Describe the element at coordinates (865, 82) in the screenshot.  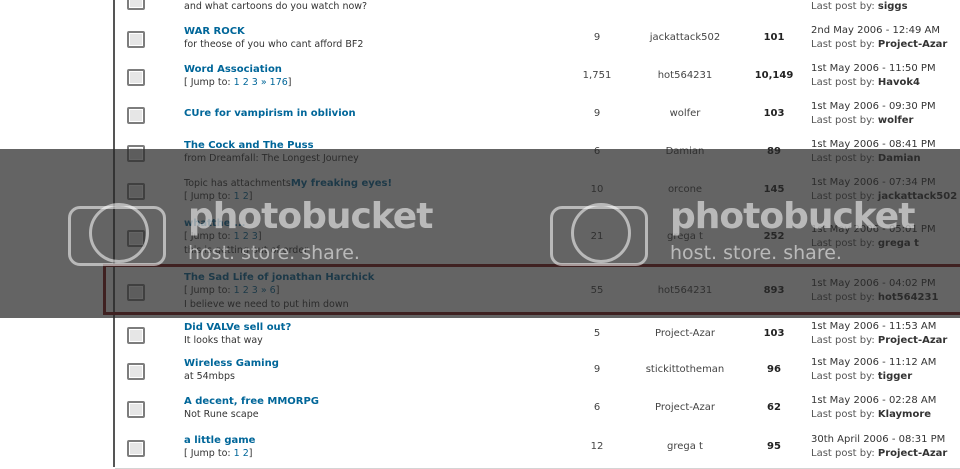
I see `last-post-by: Last post by: Havok4` at that location.